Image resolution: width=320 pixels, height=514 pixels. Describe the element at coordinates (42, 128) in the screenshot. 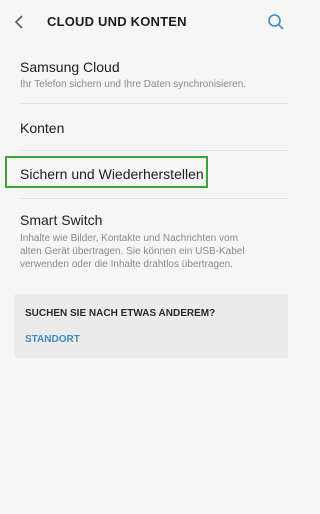

I see `item-title: Konten` at that location.